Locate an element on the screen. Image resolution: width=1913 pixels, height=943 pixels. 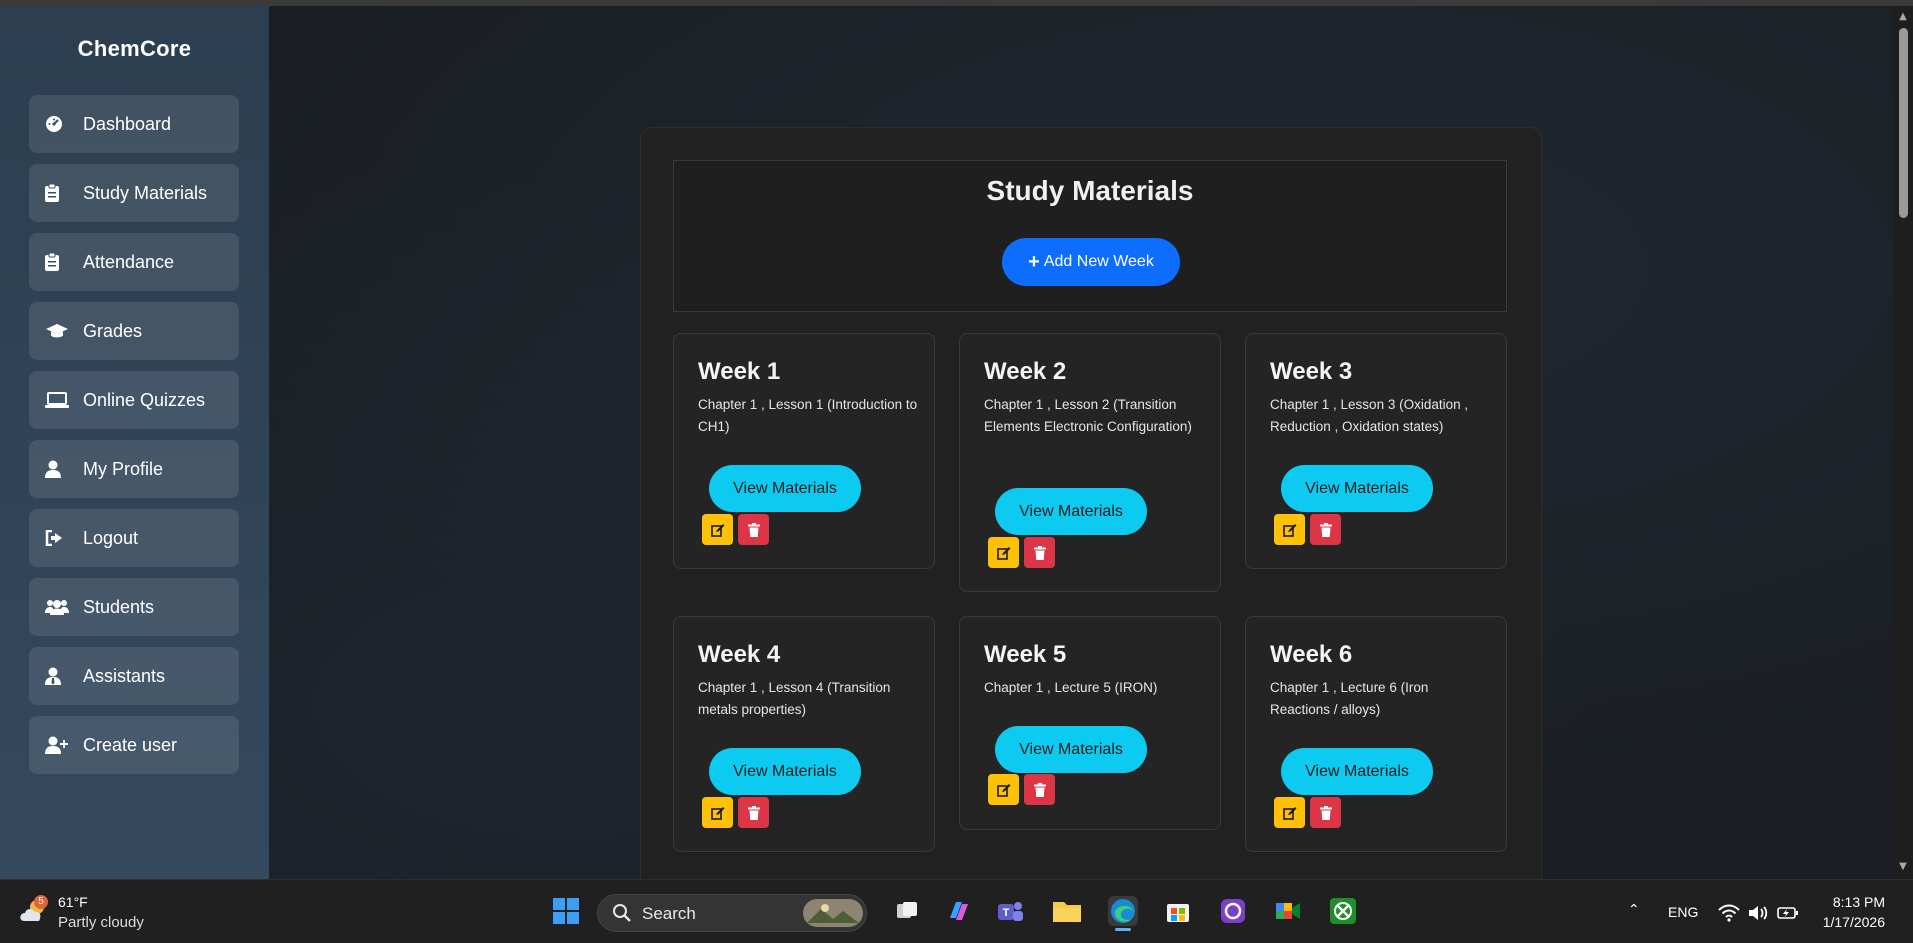
week-title: Week 6 is located at coordinates (1311, 654).